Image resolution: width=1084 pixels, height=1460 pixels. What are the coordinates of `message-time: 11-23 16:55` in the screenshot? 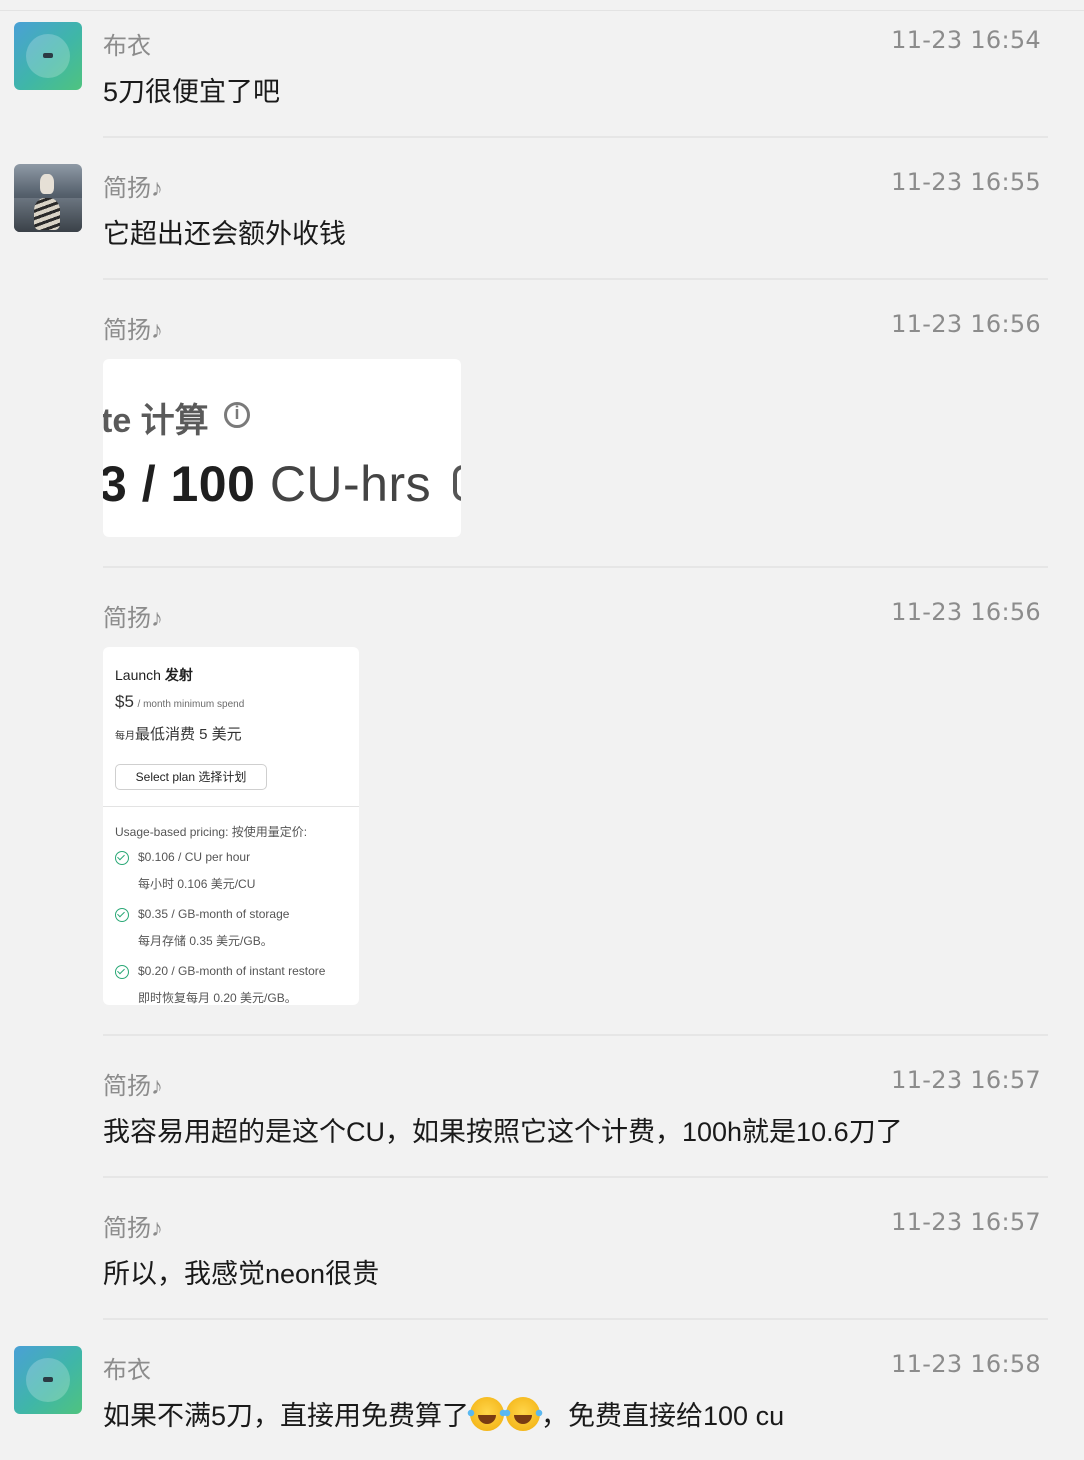 It's located at (966, 182).